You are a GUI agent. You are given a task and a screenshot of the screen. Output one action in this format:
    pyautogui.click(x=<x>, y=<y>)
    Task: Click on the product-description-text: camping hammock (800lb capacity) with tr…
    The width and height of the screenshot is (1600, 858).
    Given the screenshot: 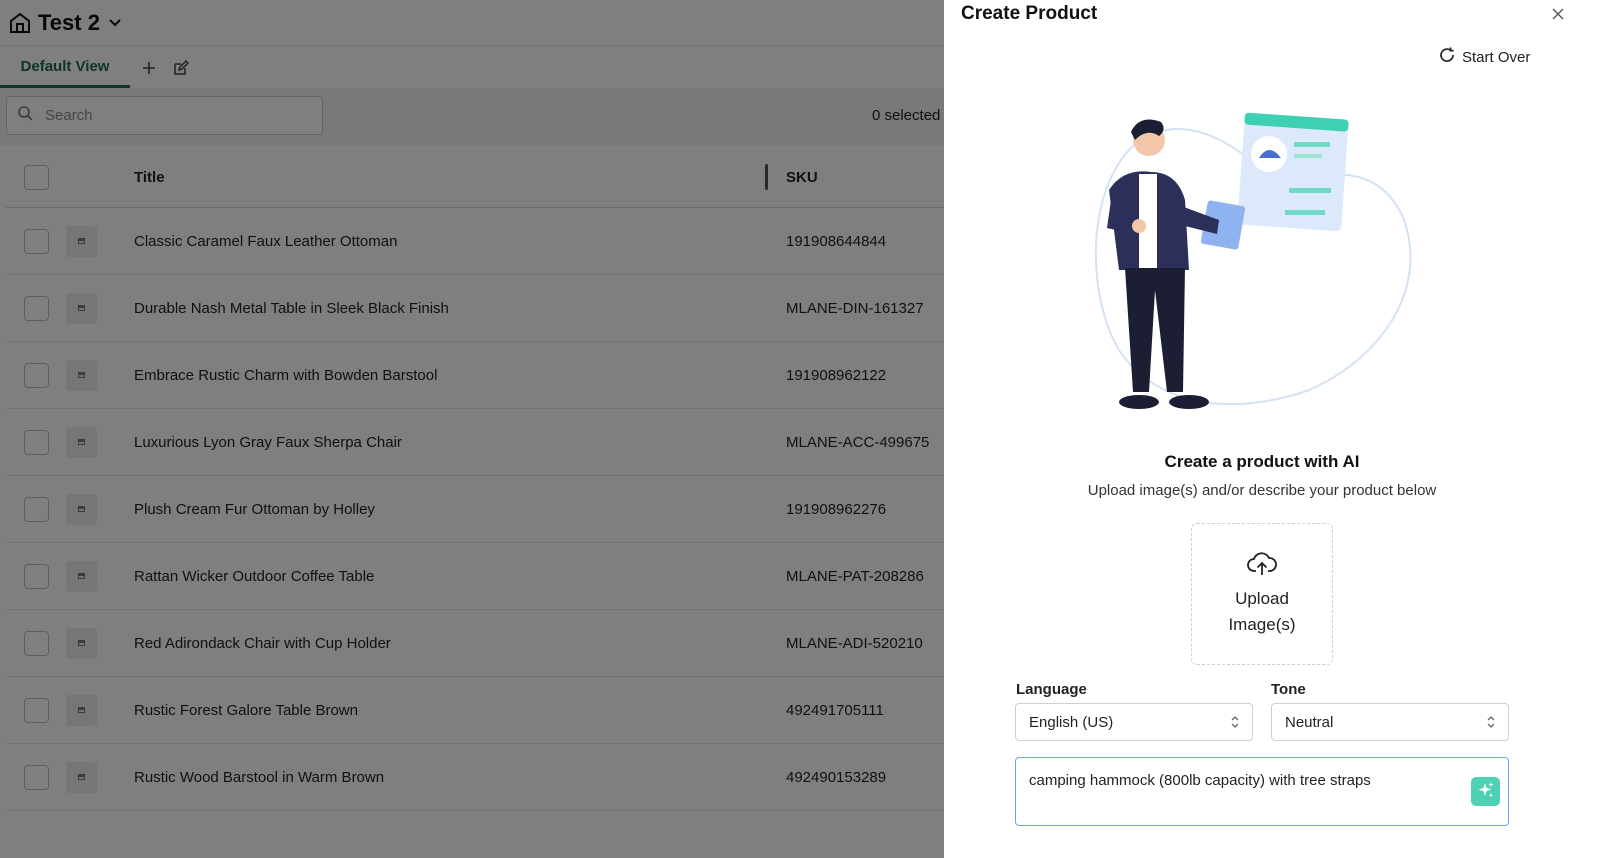 What is the action you would take?
    pyautogui.click(x=1200, y=780)
    